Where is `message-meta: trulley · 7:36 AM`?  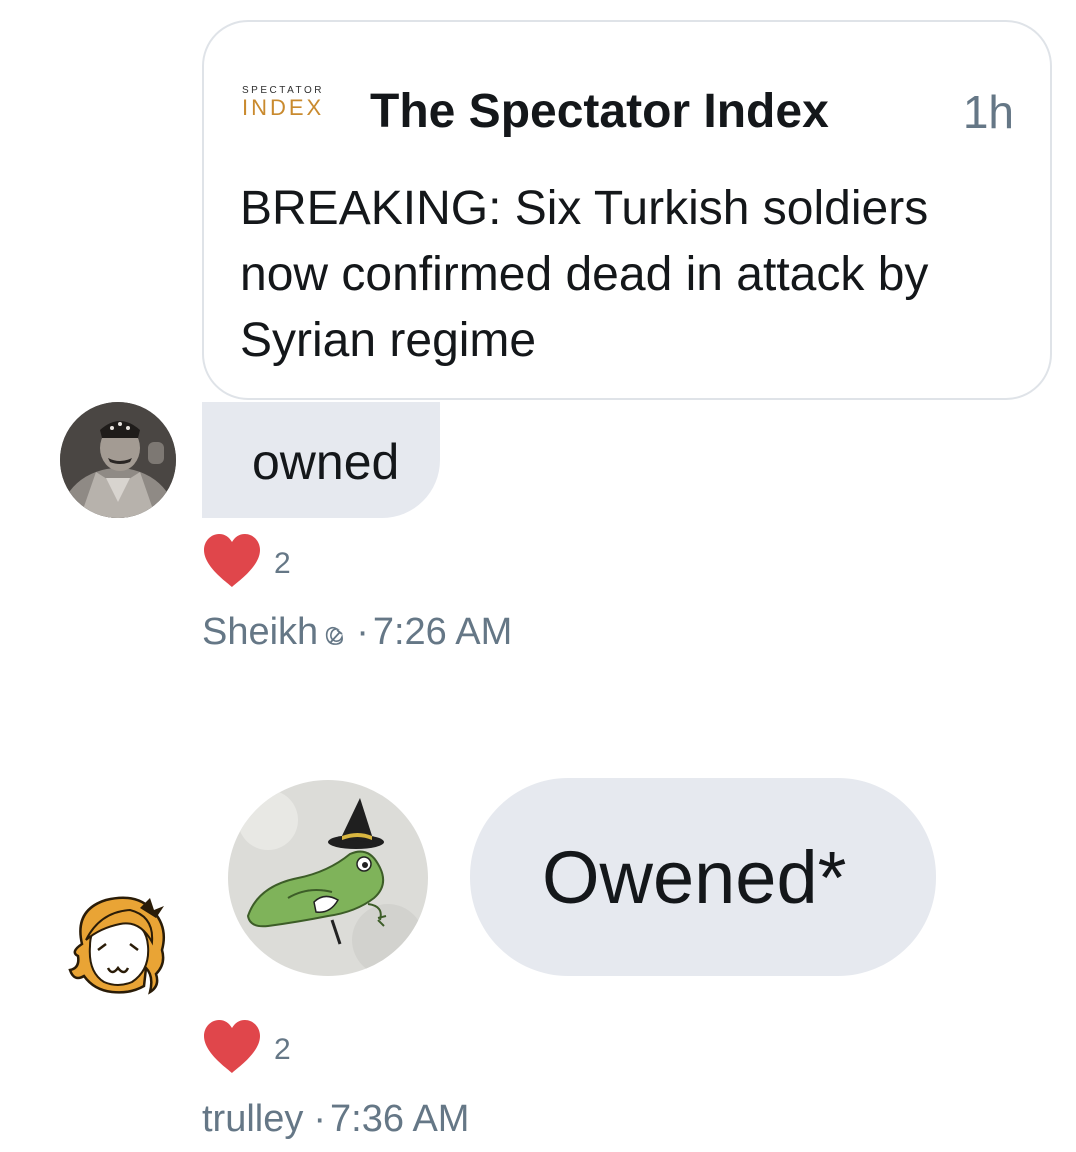 message-meta: trulley · 7:36 AM is located at coordinates (335, 1119).